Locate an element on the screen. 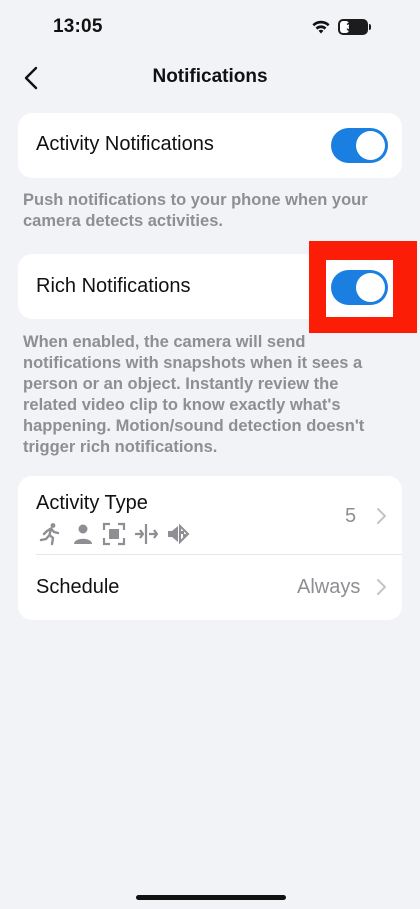  schedule-value: Always is located at coordinates (329, 587).